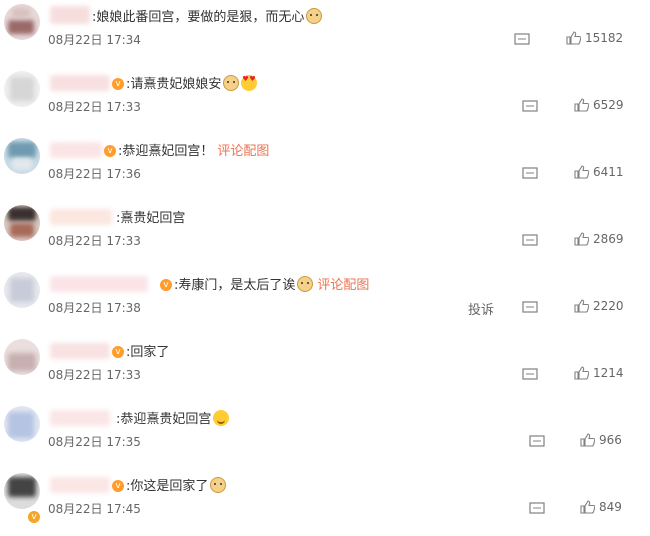 This screenshot has width=650, height=536. I want to click on comment-body: 回家了, so click(150, 352).